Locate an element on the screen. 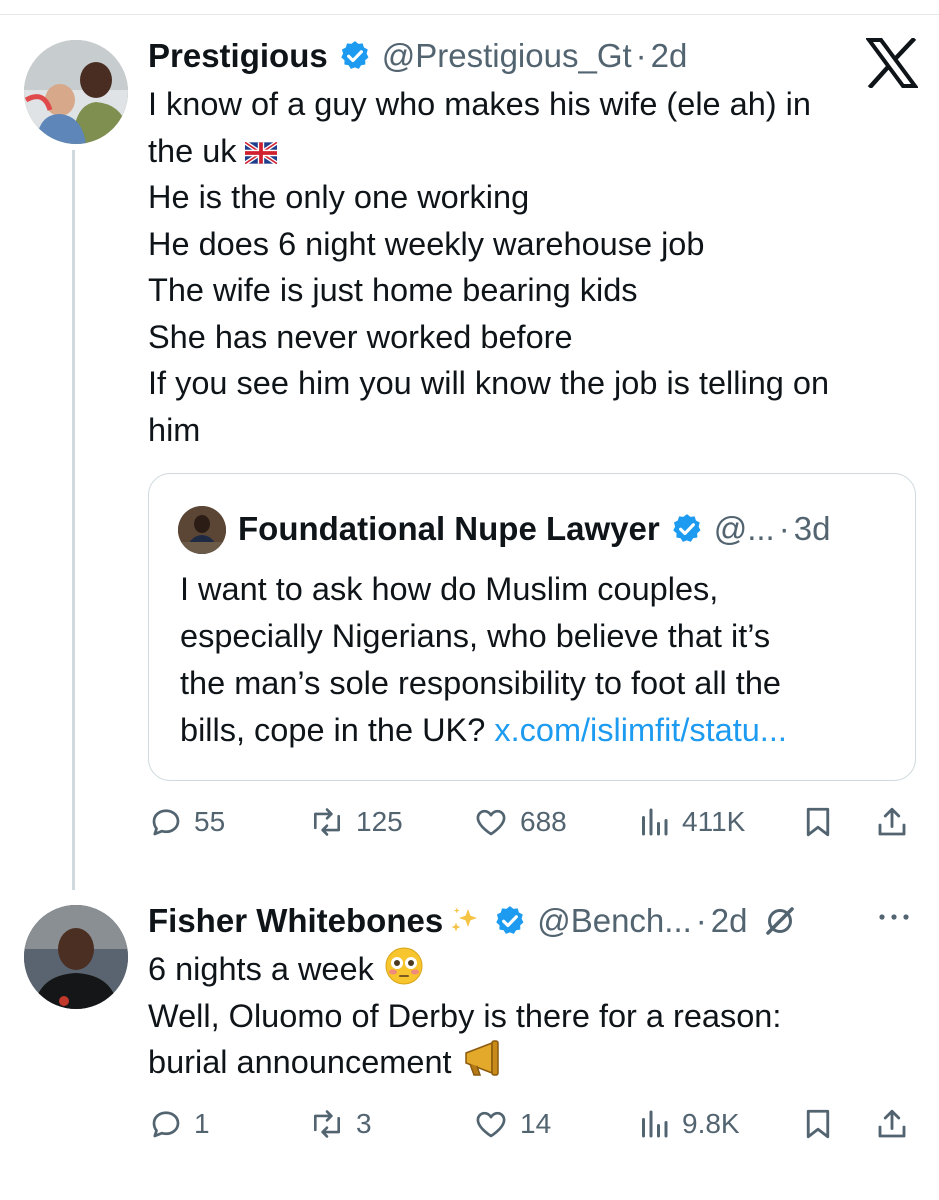 Image resolution: width=939 pixels, height=1200 pixels. repost-button: 3 is located at coordinates (340, 1124).